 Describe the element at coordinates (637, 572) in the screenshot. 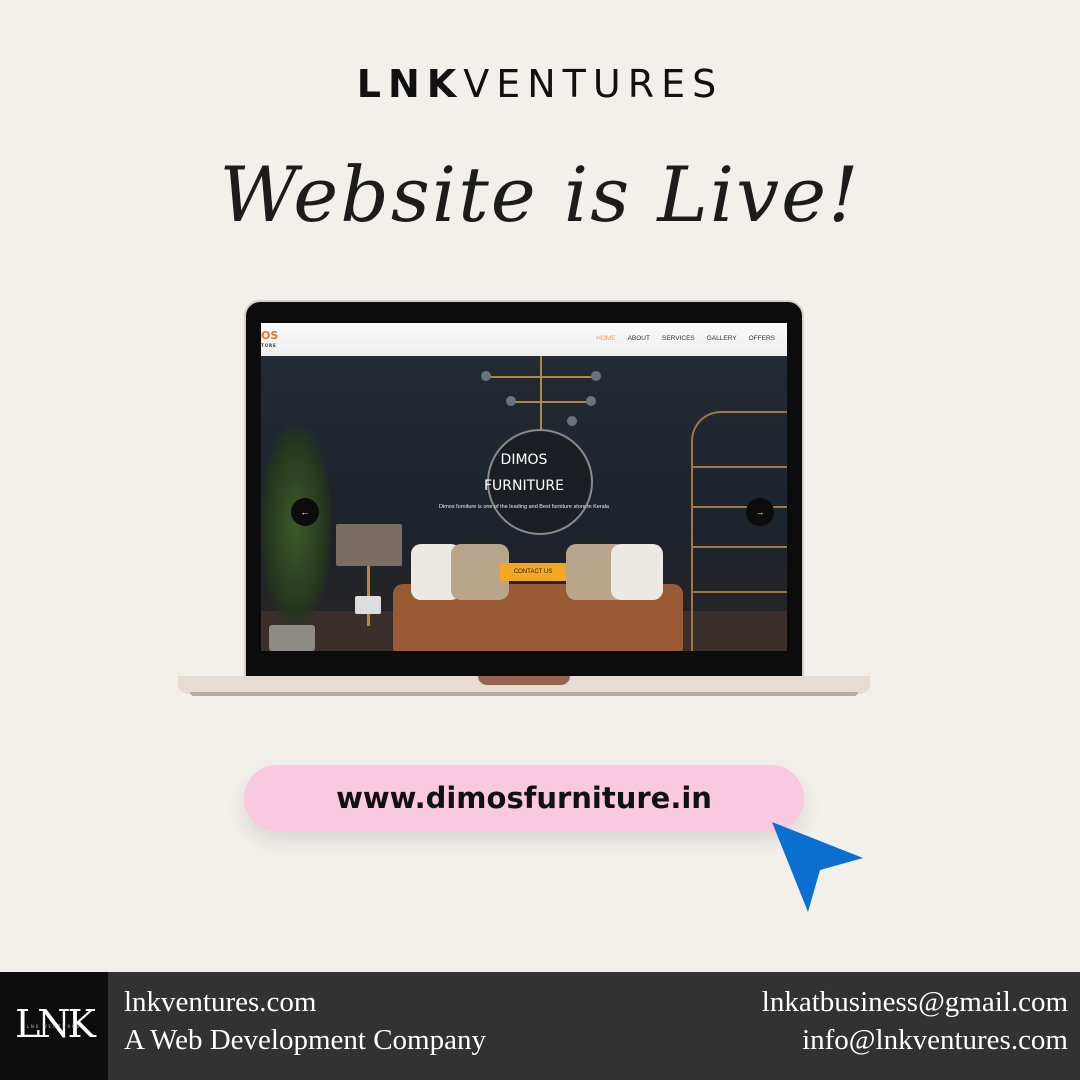

I see `pillow-decor` at that location.